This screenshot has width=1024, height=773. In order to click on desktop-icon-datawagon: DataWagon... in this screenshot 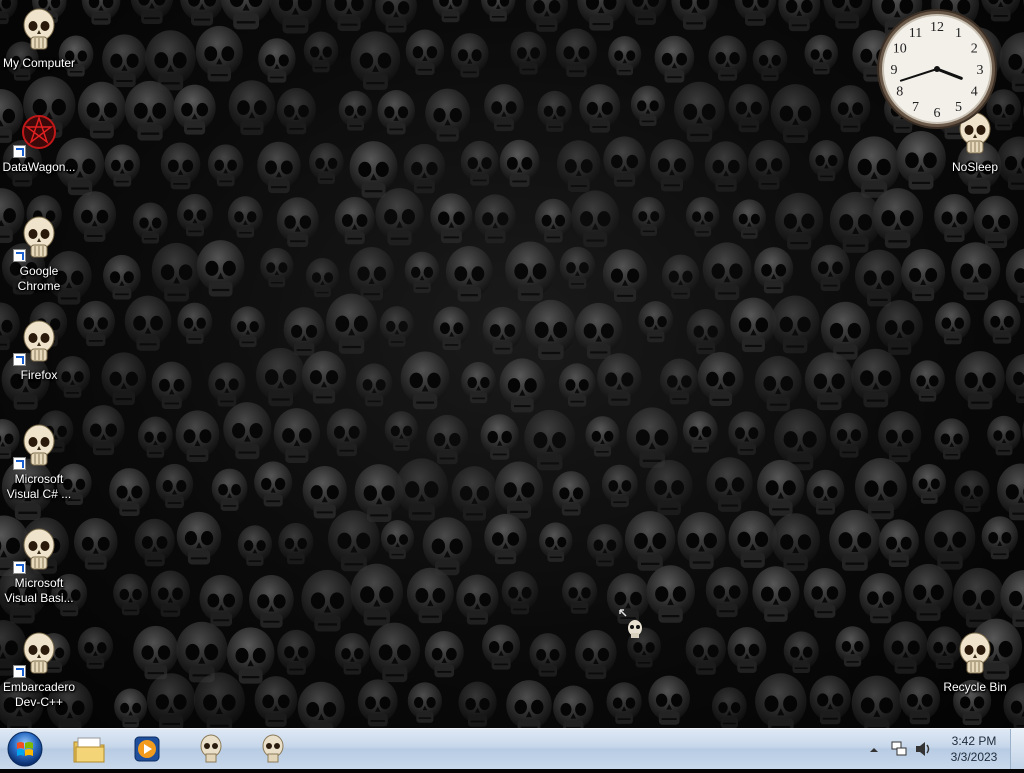, I will do `click(39, 143)`.